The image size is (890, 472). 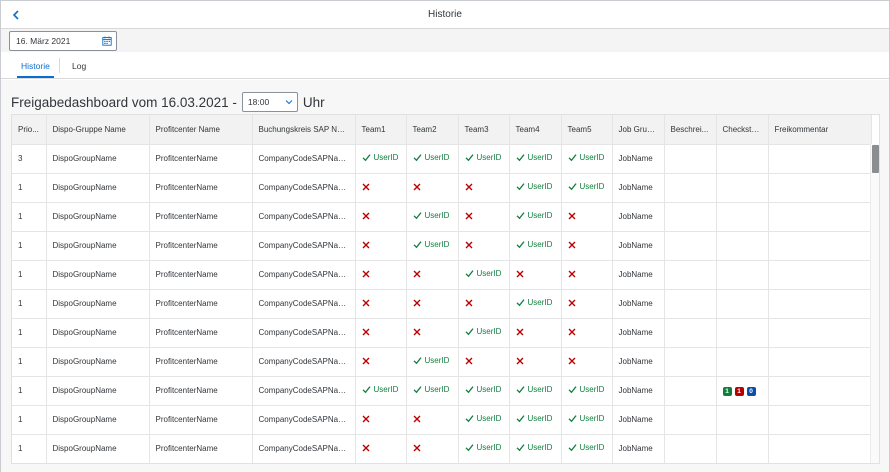 What do you see at coordinates (79, 66) in the screenshot?
I see `tab-log: Log` at bounding box center [79, 66].